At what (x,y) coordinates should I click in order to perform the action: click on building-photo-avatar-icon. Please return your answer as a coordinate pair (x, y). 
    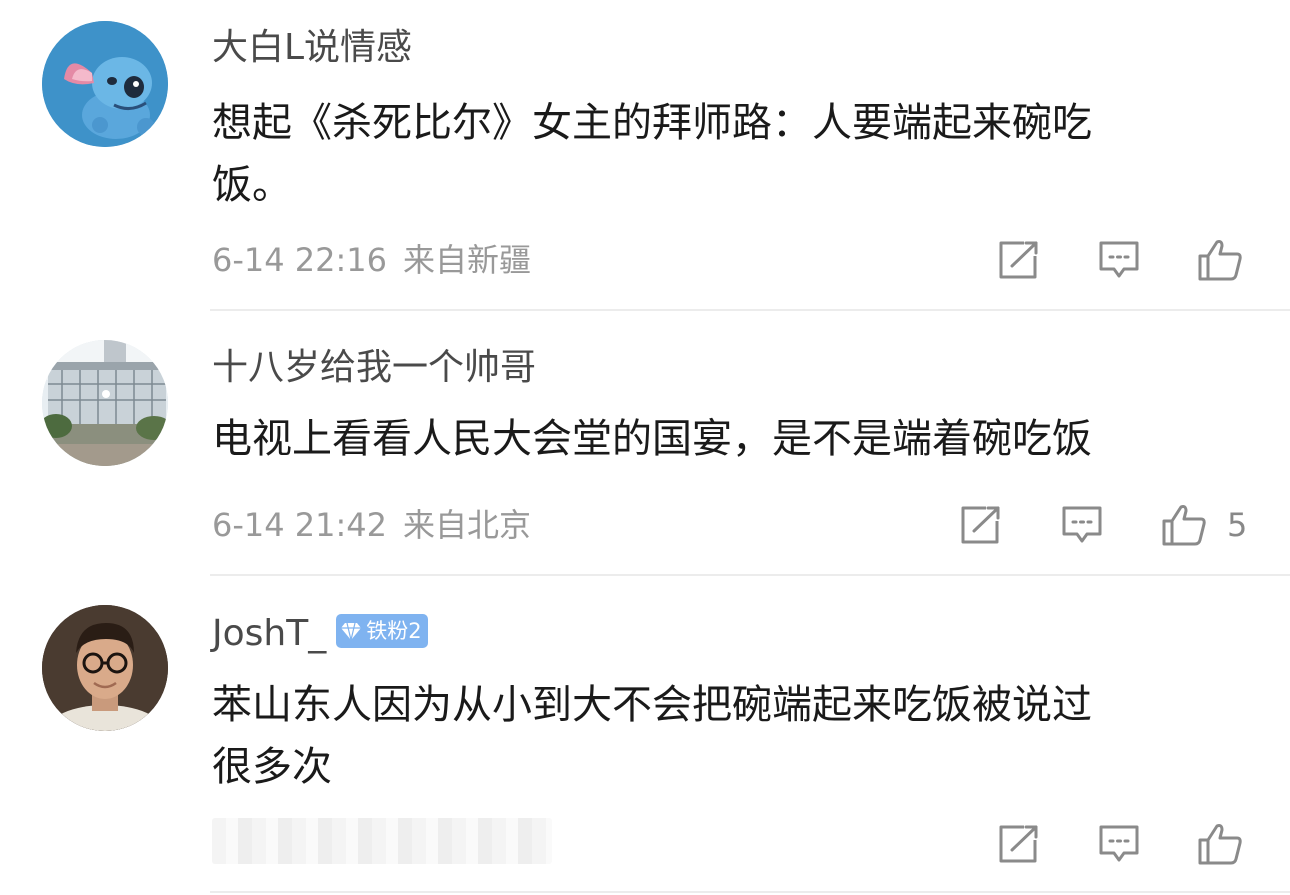
    Looking at the image, I should click on (105, 403).